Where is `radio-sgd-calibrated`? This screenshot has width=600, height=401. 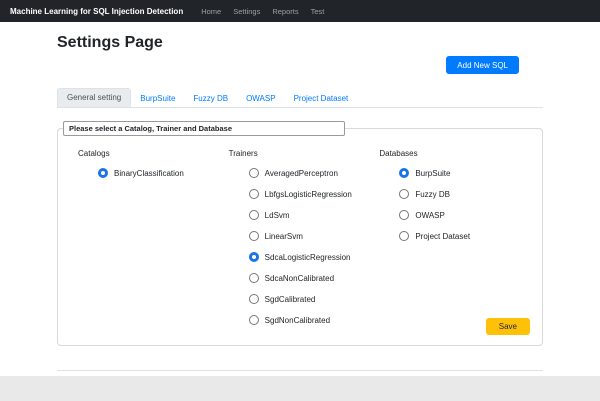 radio-sgd-calibrated is located at coordinates (253, 299).